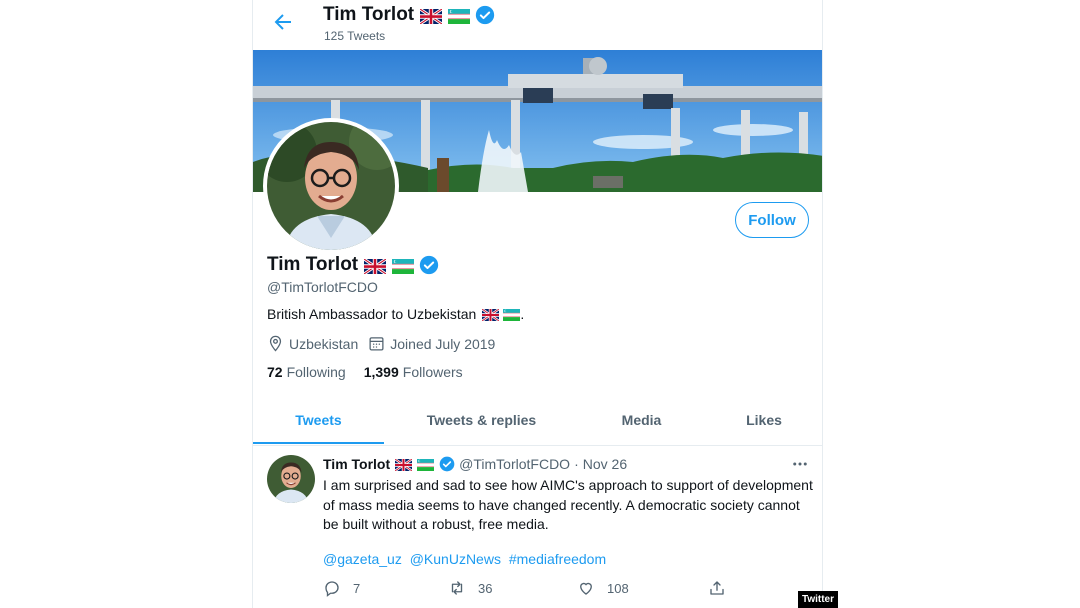 The width and height of the screenshot is (1080, 608). I want to click on tab-media: Media, so click(641, 420).